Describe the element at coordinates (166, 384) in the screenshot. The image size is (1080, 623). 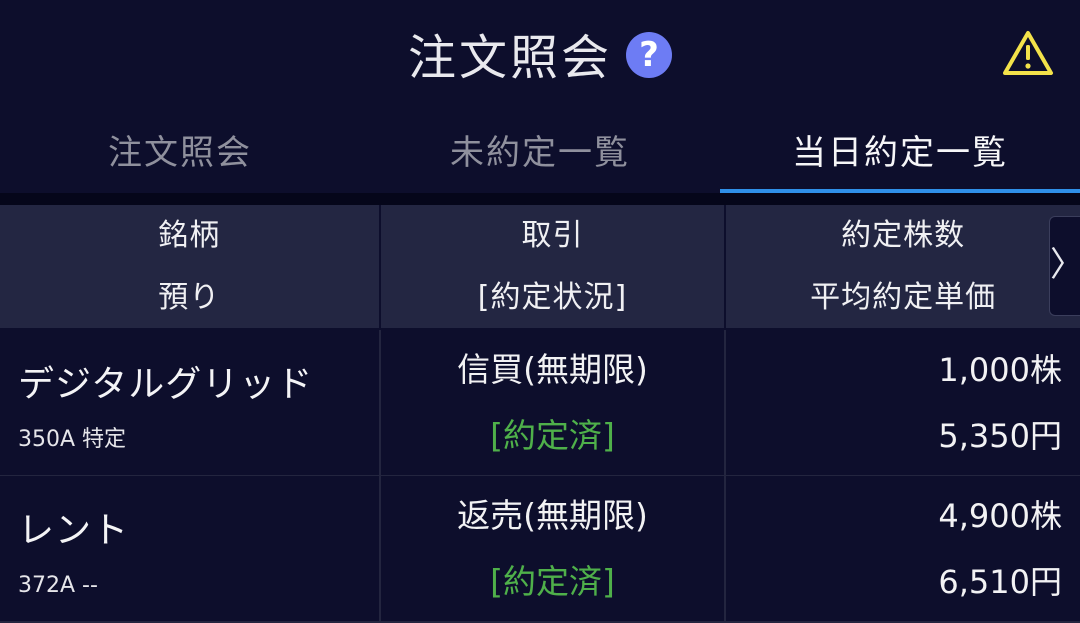
I see `stock-name: デジタルグリッド` at that location.